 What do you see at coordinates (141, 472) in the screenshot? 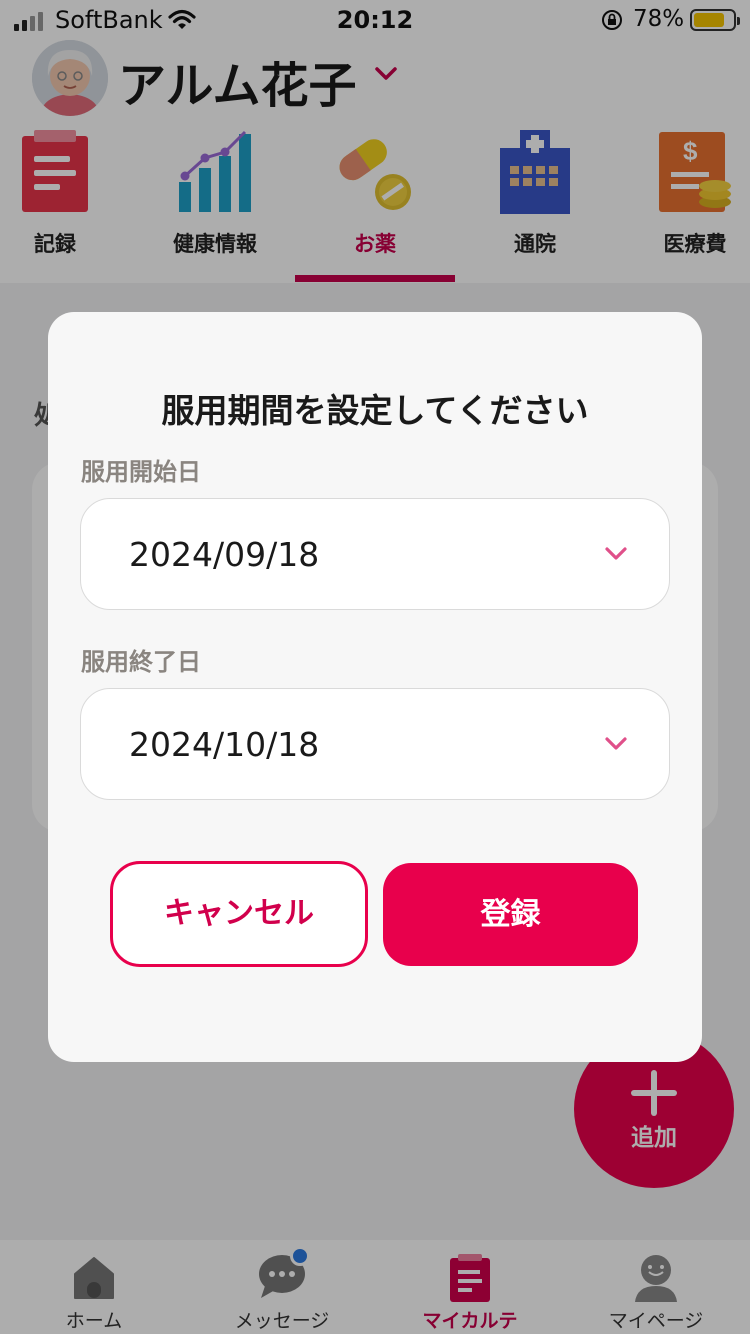
I see `start-date-label: 服用開始日` at bounding box center [141, 472].